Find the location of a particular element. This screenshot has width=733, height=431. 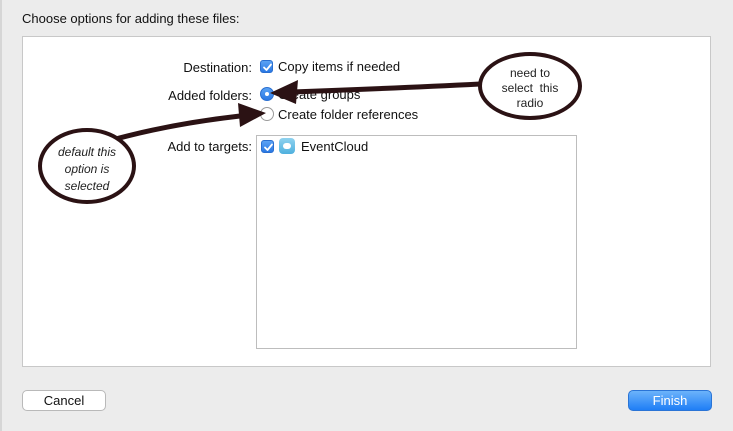

cancel-button: Cancel is located at coordinates (64, 400).